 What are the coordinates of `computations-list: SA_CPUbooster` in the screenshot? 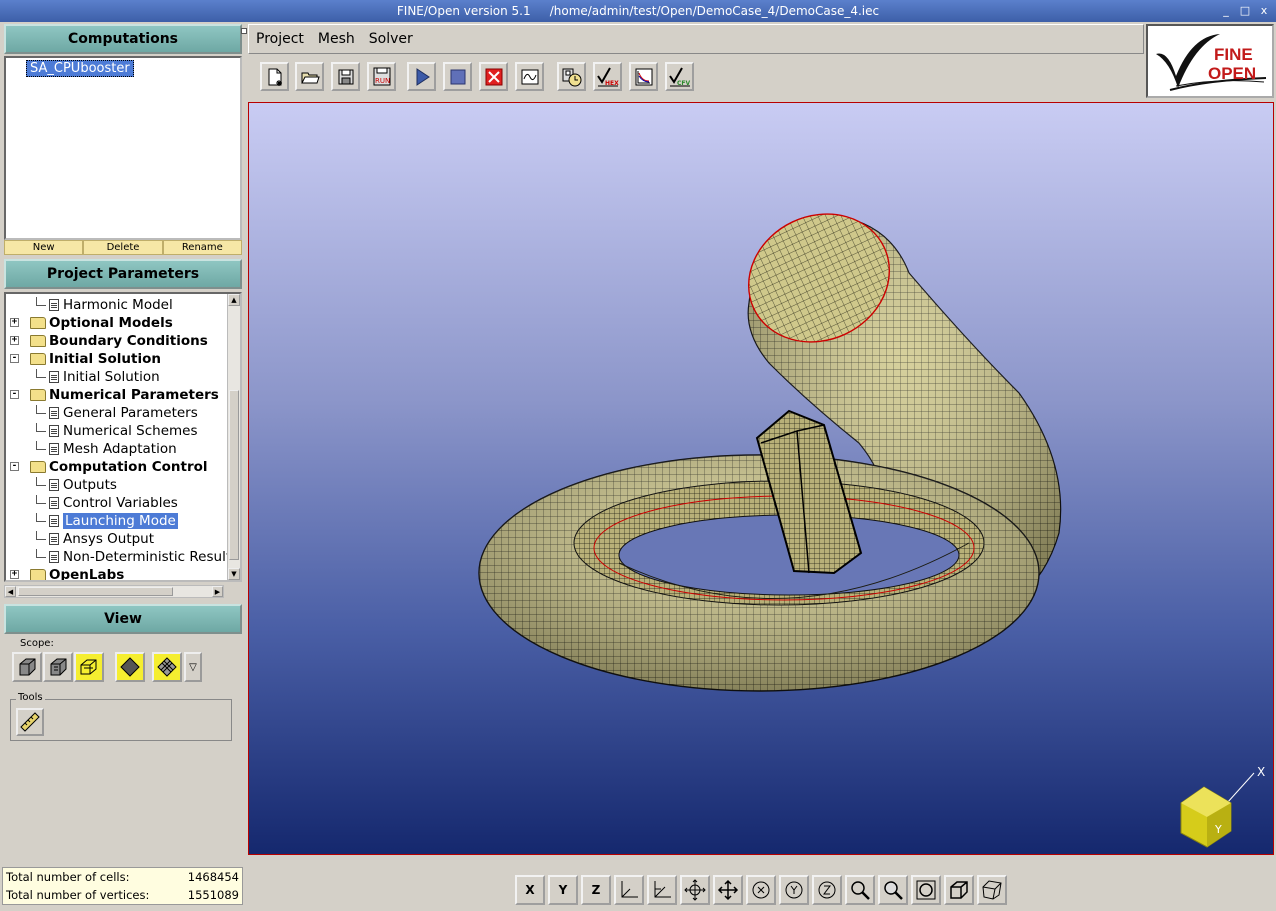 It's located at (123, 148).